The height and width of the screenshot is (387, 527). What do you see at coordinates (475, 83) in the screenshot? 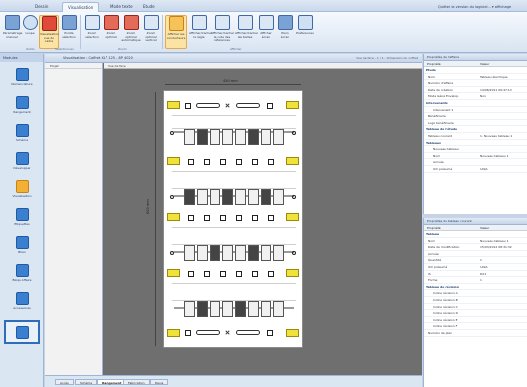
I see `property-row: Numéro d'affaire` at bounding box center [475, 83].